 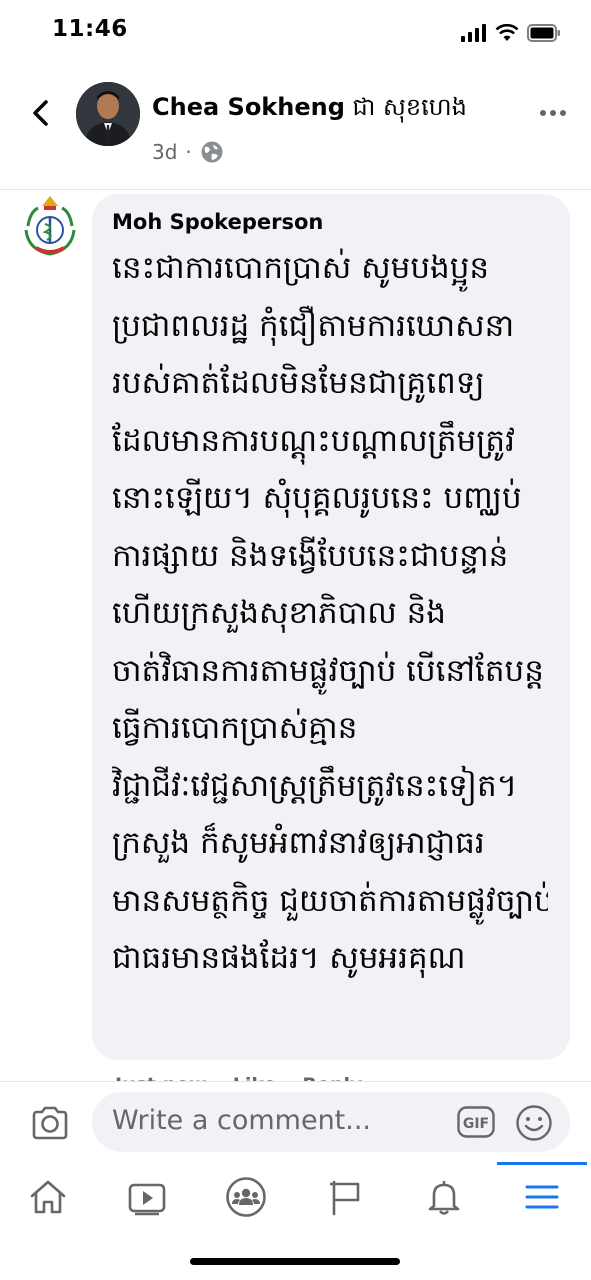 I want to click on post-meta: 3d ·, so click(x=188, y=152).